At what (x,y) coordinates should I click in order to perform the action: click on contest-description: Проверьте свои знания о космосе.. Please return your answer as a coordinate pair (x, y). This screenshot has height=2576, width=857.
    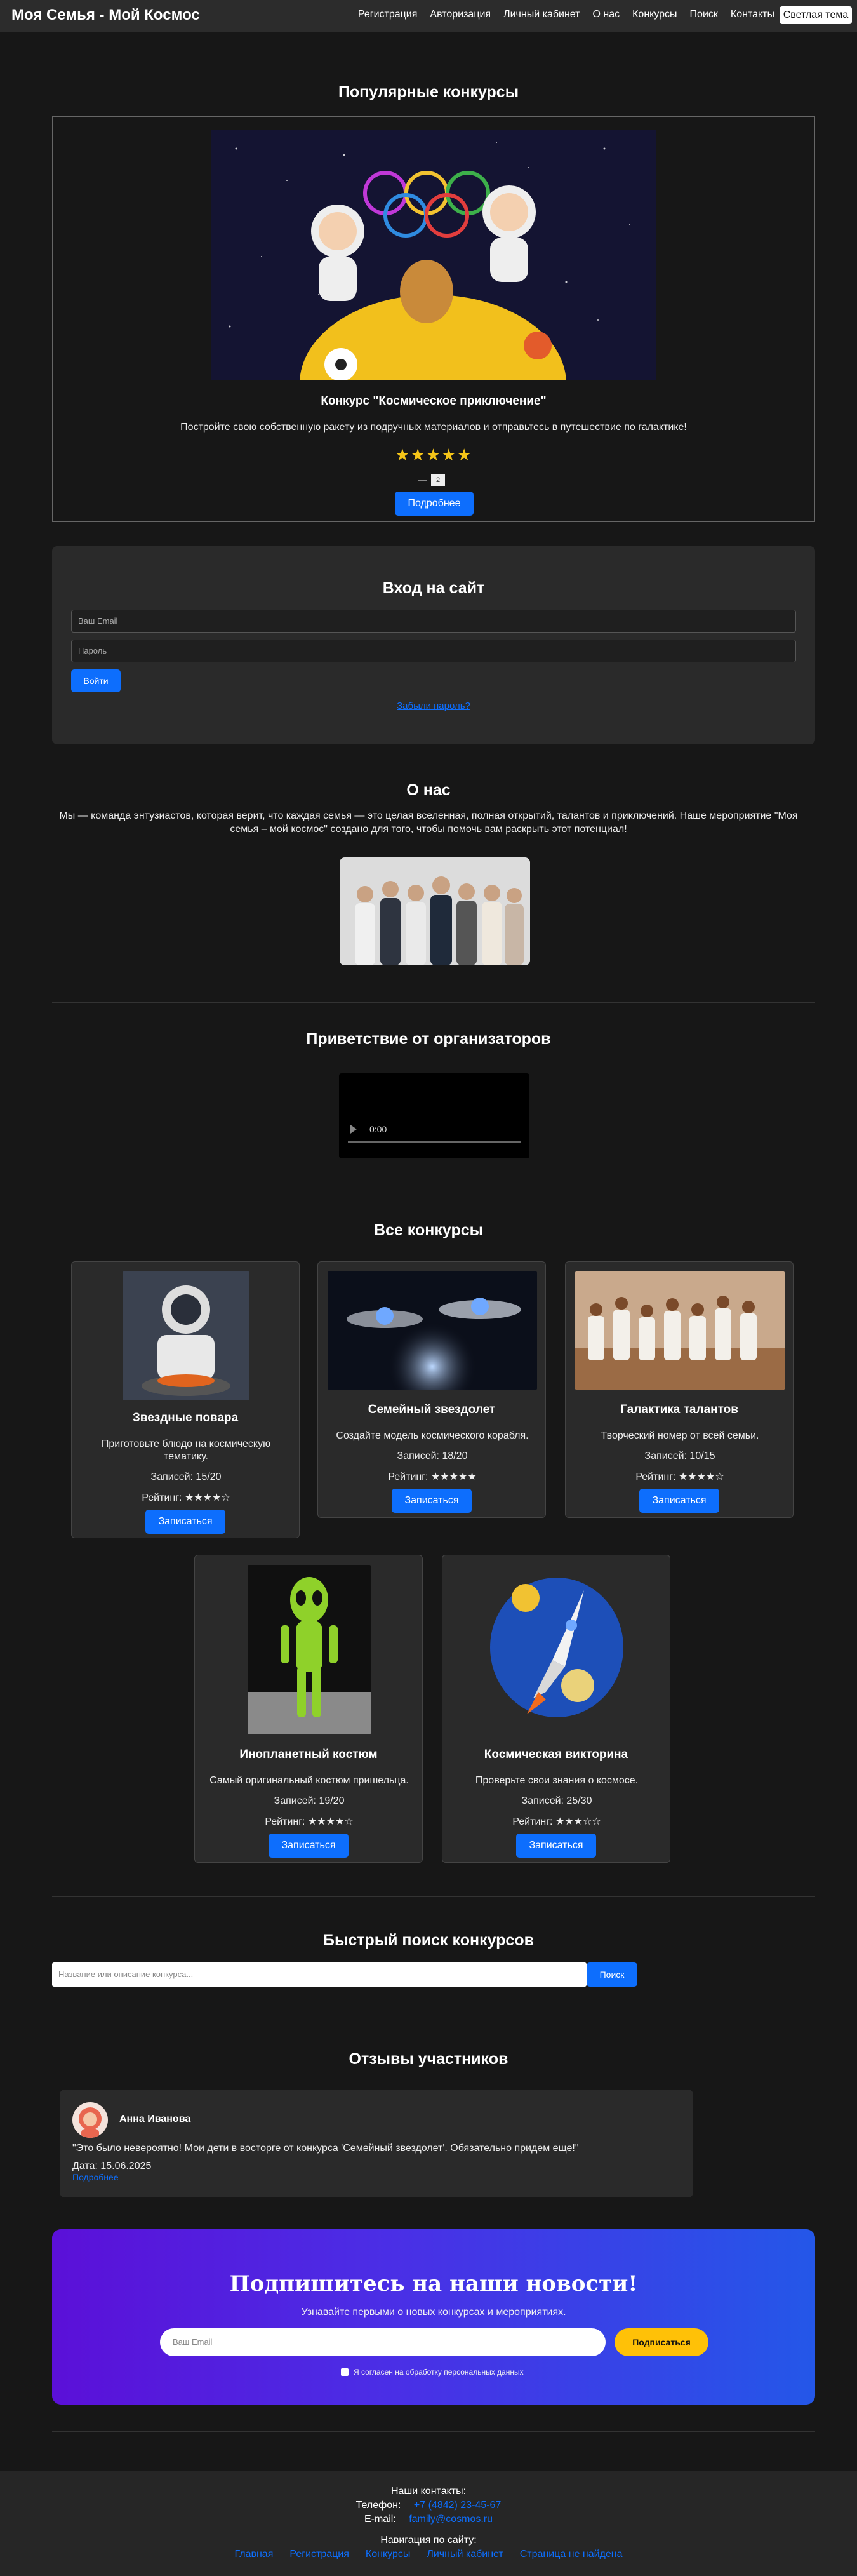
    Looking at the image, I should click on (557, 1780).